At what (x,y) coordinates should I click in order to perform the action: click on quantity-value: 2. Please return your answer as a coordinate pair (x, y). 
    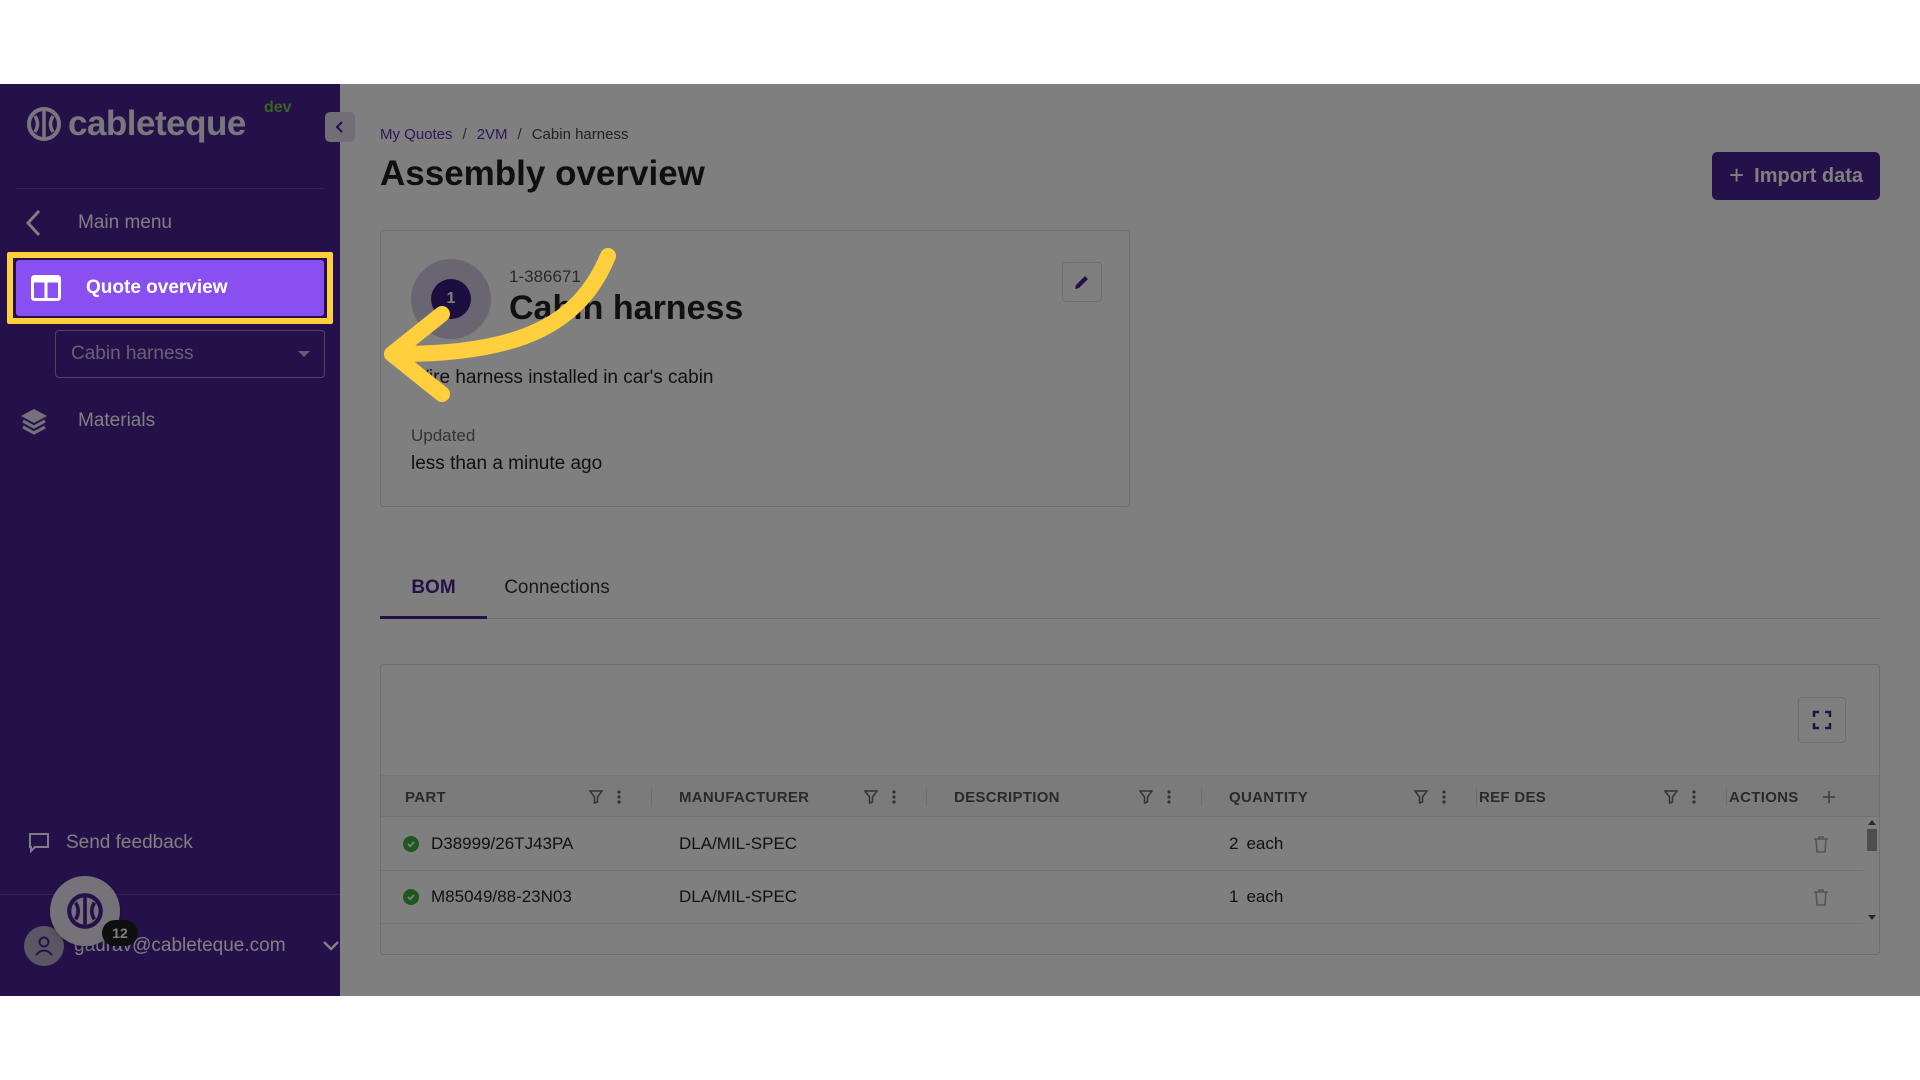
    Looking at the image, I should click on (1234, 843).